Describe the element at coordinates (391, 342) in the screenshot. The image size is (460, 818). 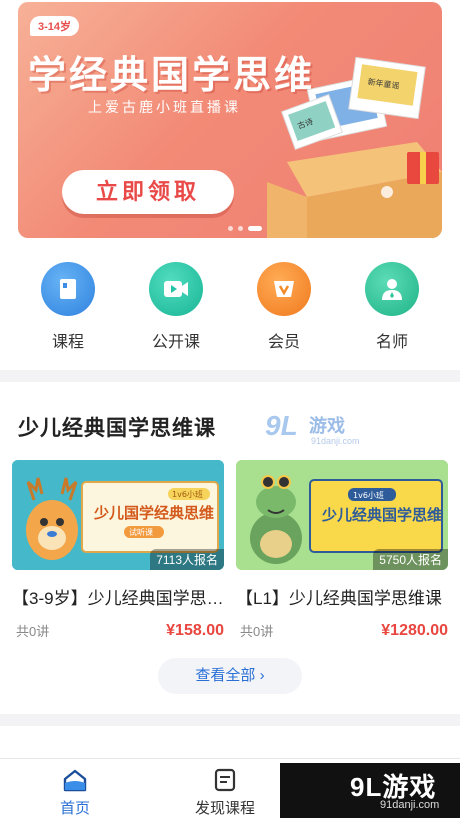
I see `nav-label: 名师` at that location.